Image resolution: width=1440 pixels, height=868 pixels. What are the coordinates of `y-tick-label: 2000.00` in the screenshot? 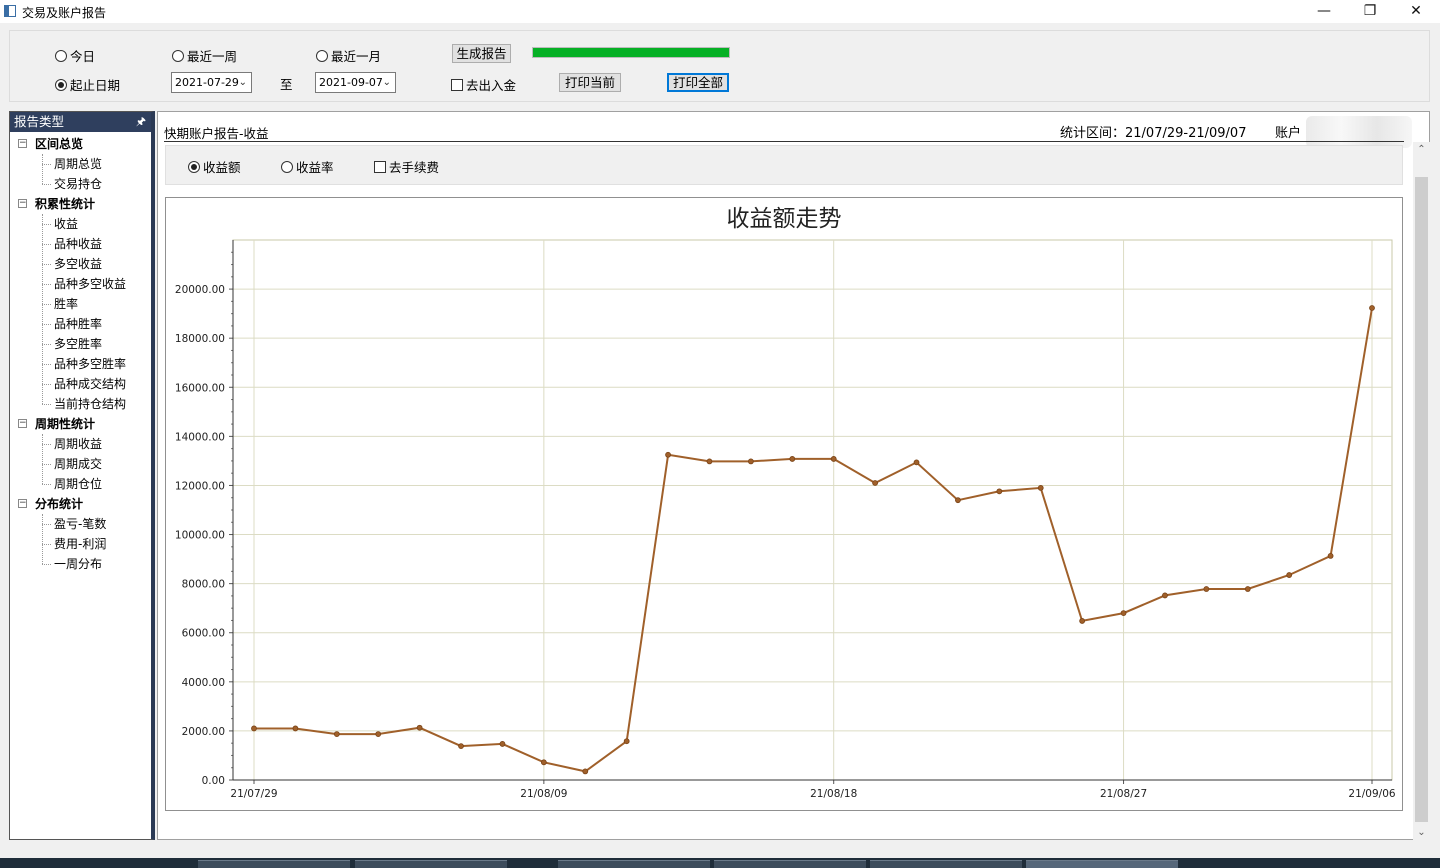 It's located at (203, 732).